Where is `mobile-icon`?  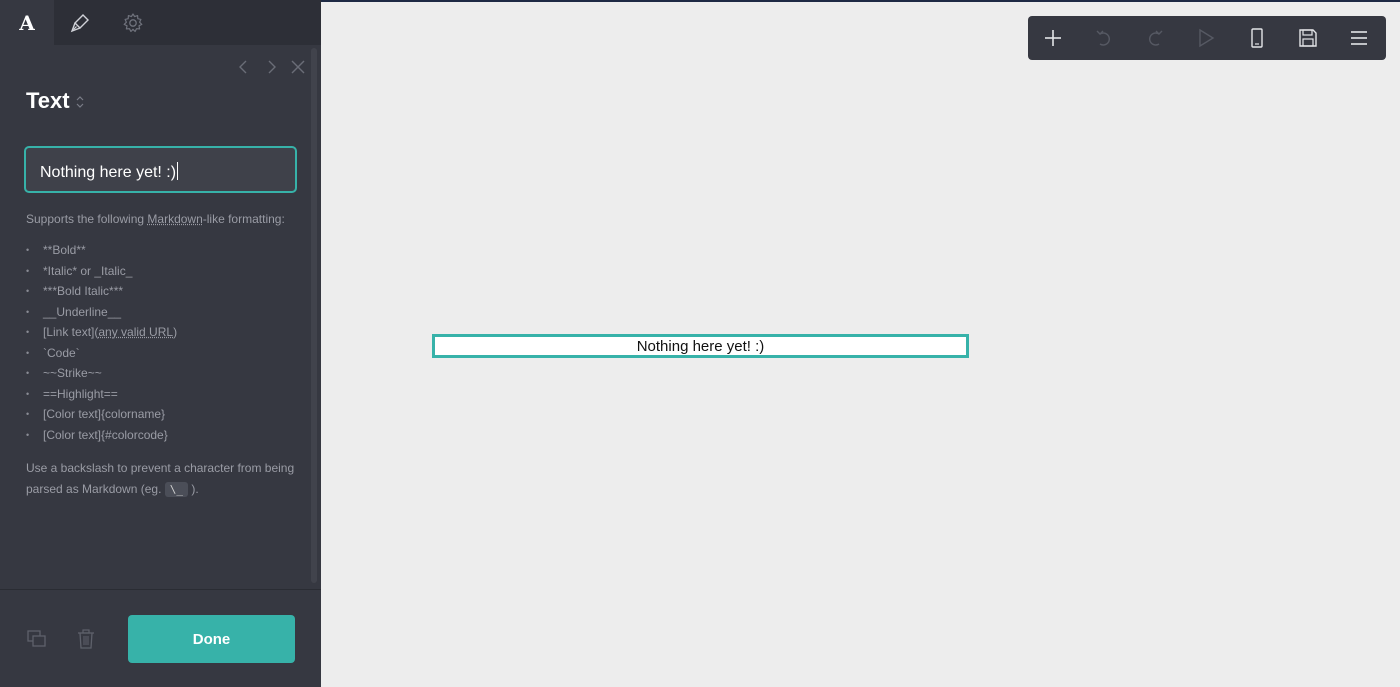 mobile-icon is located at coordinates (1257, 38).